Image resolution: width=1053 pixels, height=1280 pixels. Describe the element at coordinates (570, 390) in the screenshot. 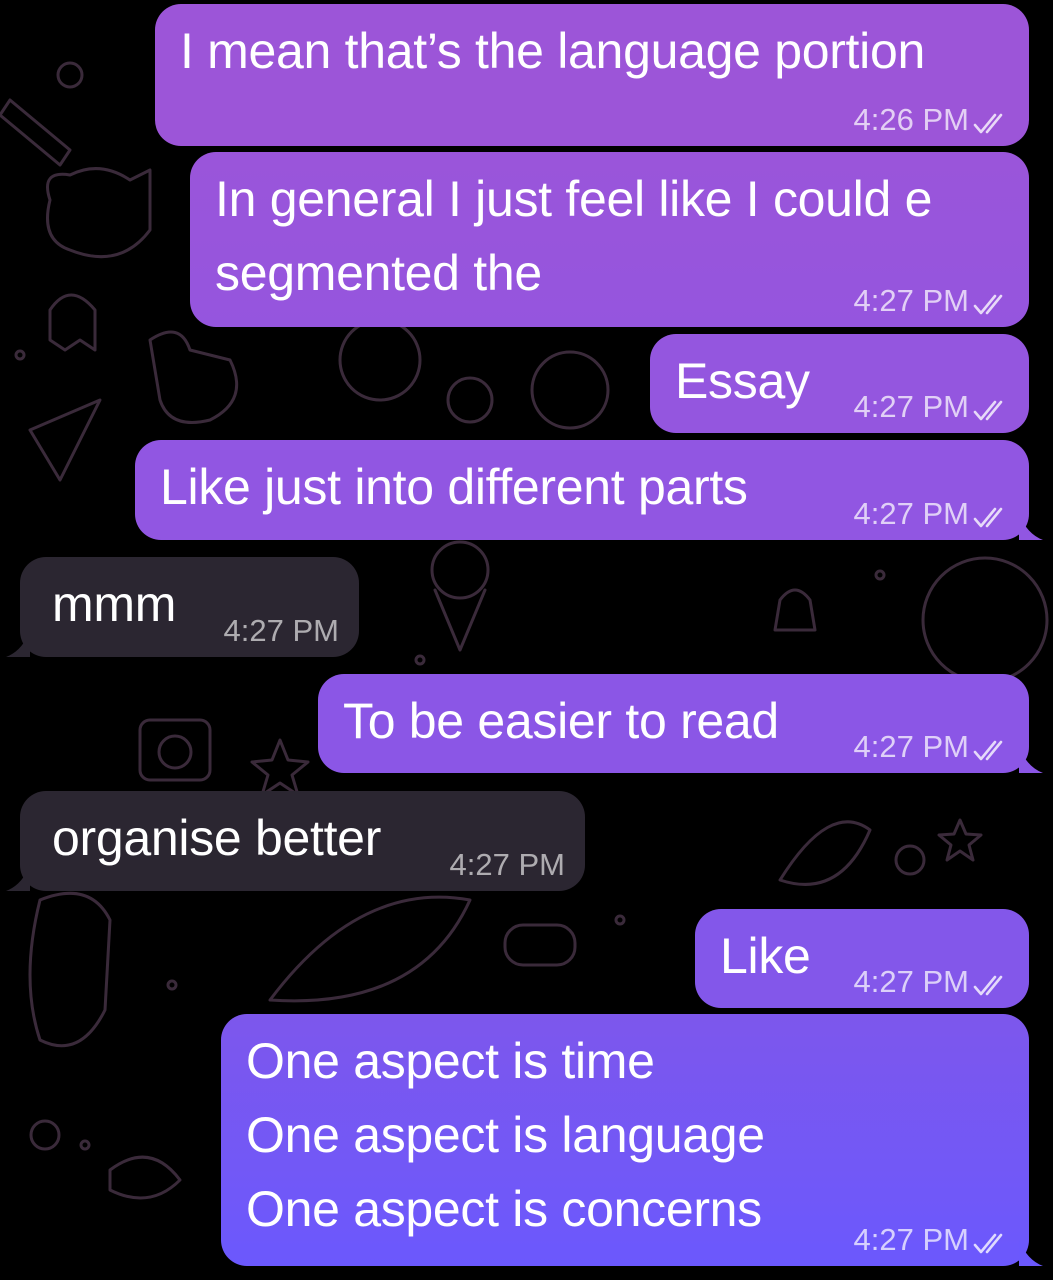

I see `moon-doodle` at that location.